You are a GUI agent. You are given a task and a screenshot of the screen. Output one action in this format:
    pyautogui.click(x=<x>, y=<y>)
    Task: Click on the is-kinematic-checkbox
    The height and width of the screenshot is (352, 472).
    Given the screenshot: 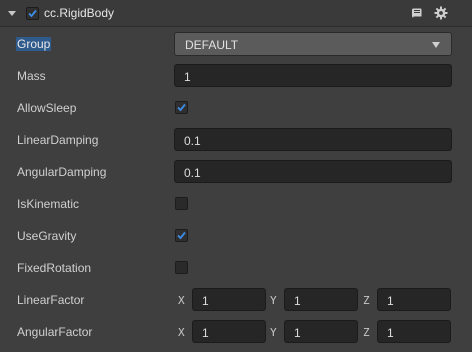 What is the action you would take?
    pyautogui.click(x=181, y=203)
    